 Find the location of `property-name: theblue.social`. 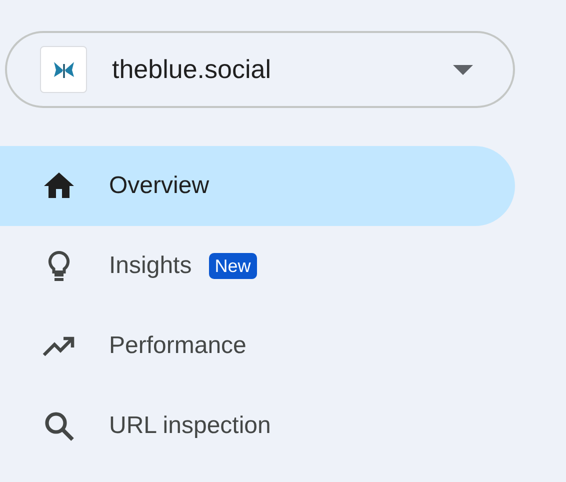

property-name: theblue.social is located at coordinates (192, 69).